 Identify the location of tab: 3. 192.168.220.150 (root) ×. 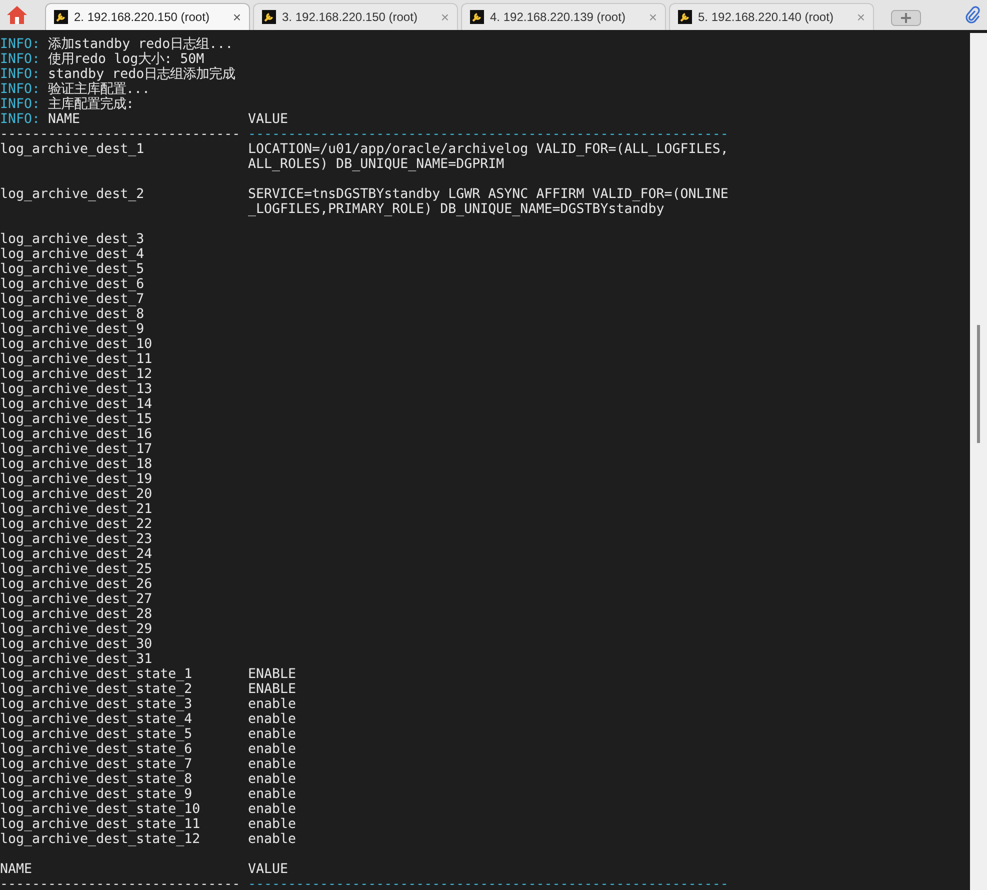
(355, 16).